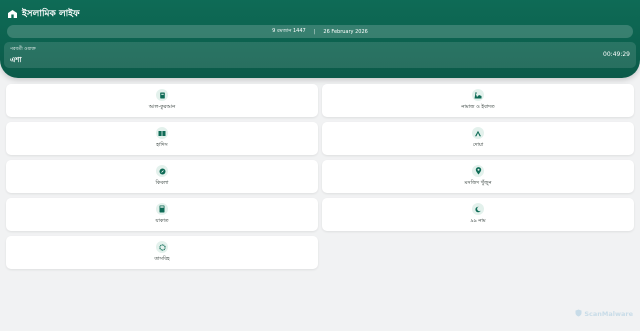 This screenshot has height=331, width=640. What do you see at coordinates (162, 145) in the screenshot?
I see `menu-label: হাদিস` at bounding box center [162, 145].